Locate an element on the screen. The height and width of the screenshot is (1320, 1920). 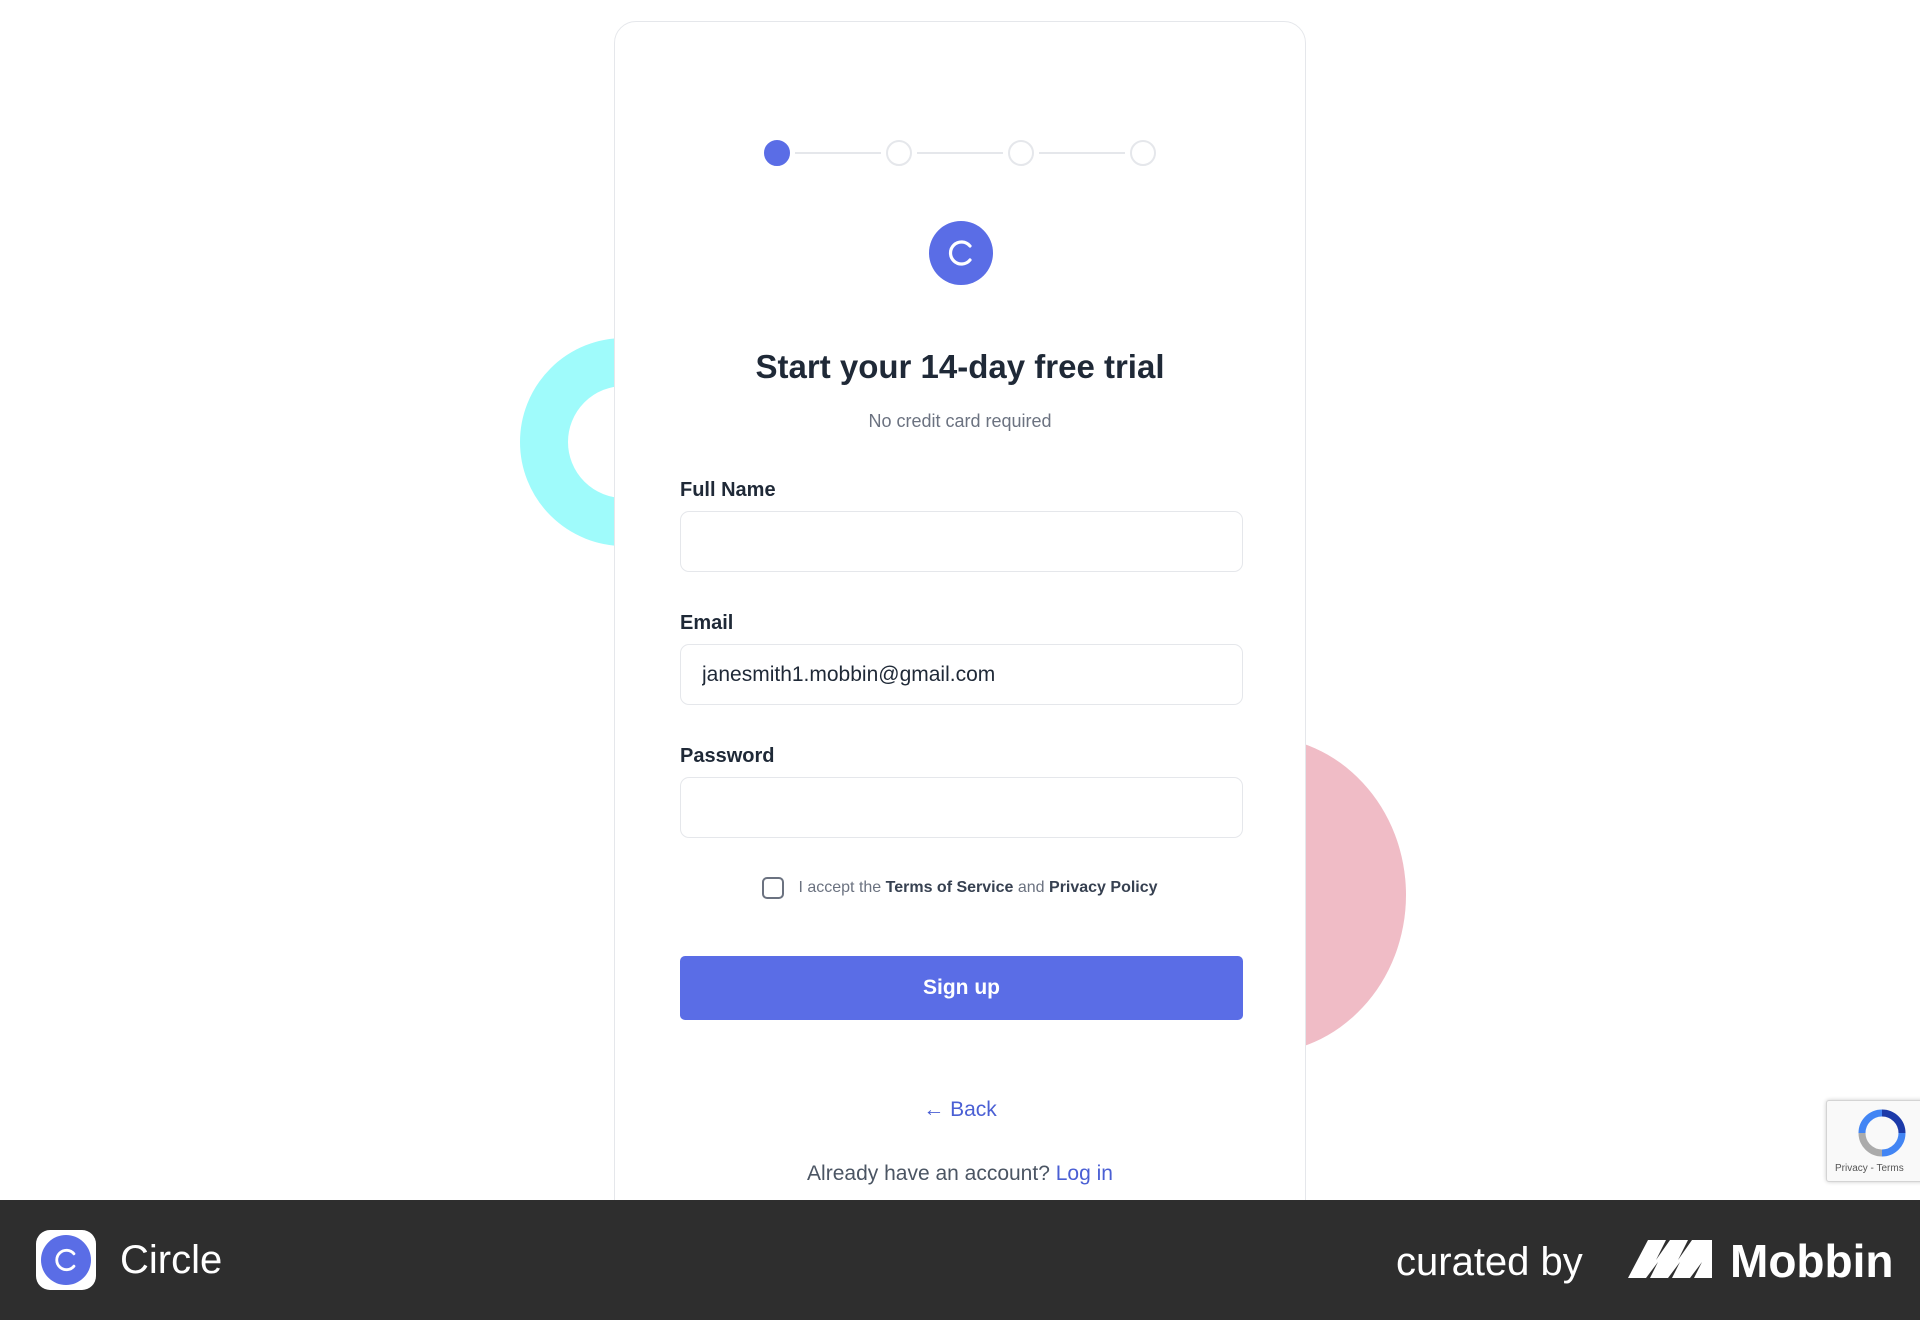
circle-c-logo-icon is located at coordinates (961, 253).